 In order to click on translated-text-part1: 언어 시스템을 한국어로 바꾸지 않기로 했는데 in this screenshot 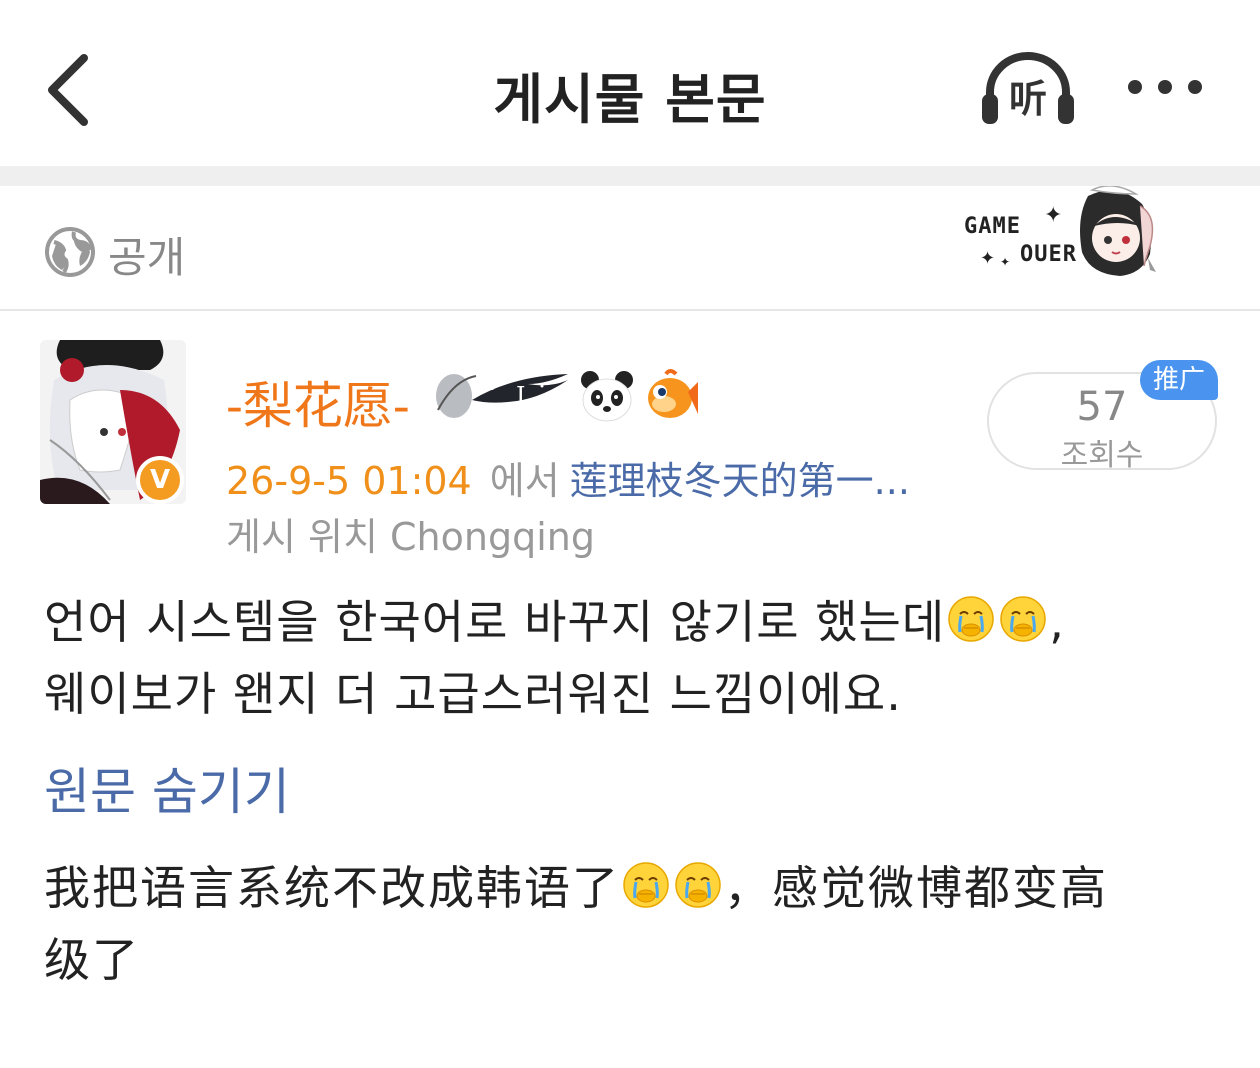, I will do `click(495, 622)`.